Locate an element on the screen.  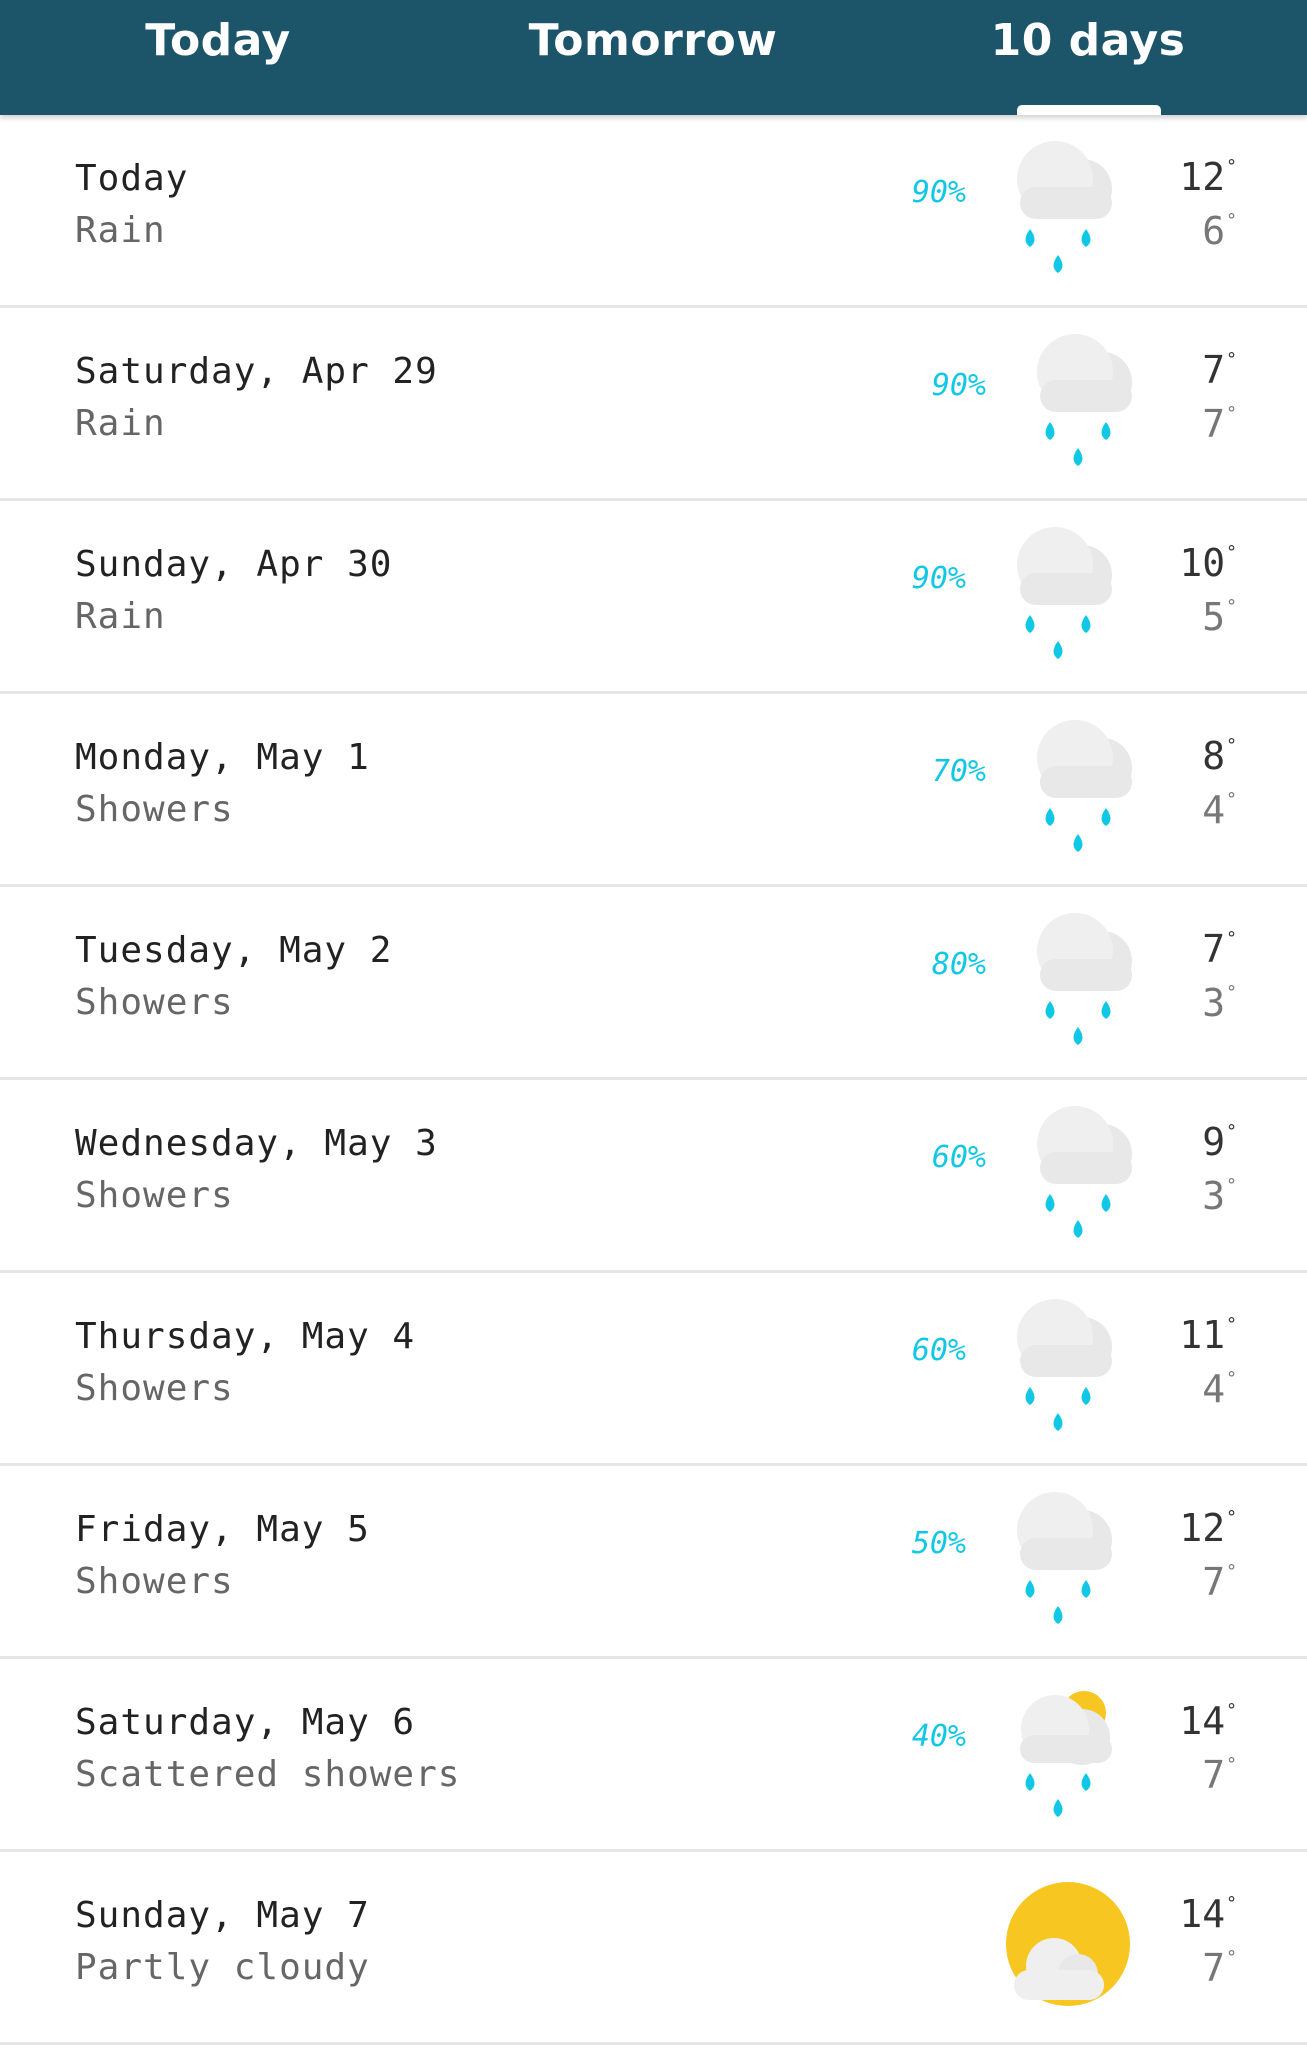
forecast-row: Saturday, May 6 Scattered showers 40% 14° 7° is located at coordinates (653, 1755).